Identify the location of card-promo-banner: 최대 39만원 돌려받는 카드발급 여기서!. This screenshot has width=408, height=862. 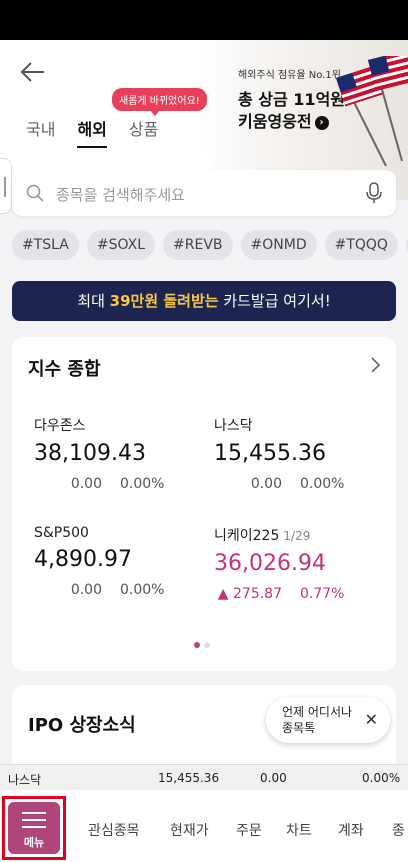
(204, 301).